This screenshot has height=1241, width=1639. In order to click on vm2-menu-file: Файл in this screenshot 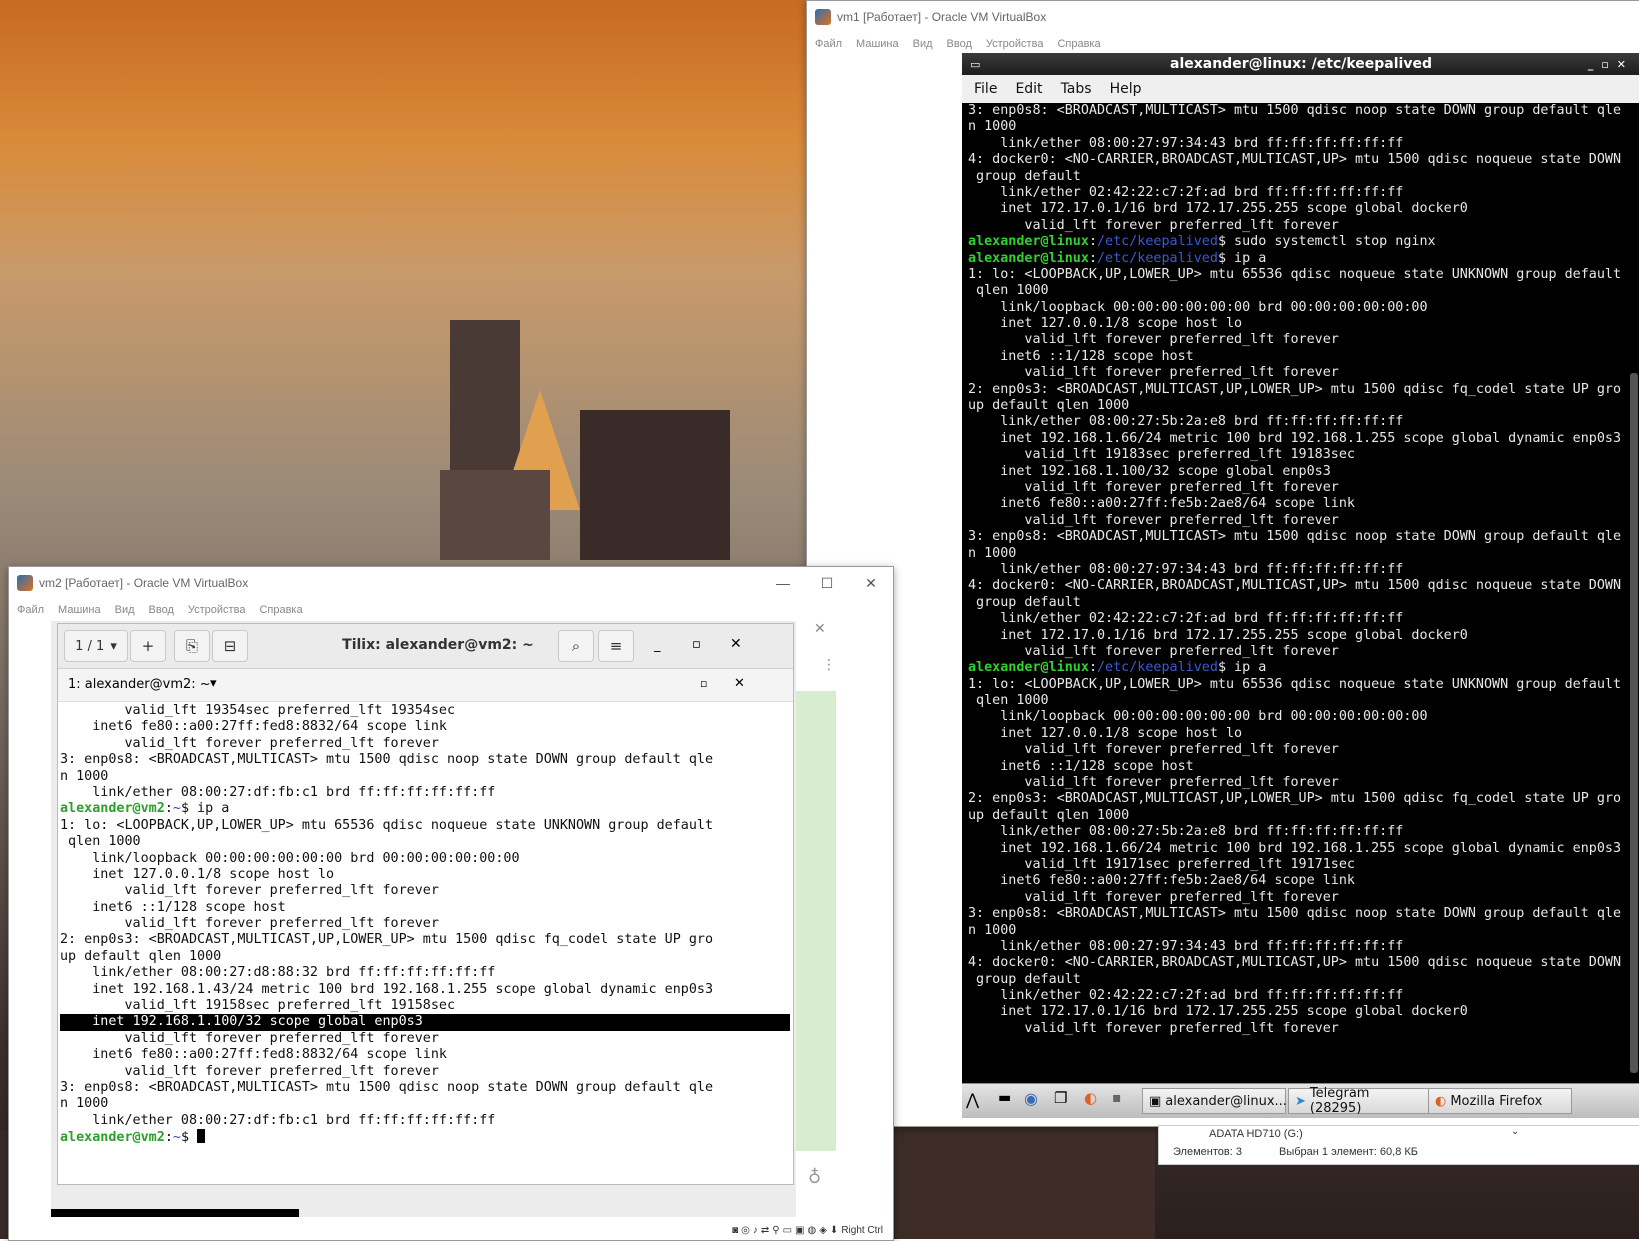, I will do `click(30, 610)`.